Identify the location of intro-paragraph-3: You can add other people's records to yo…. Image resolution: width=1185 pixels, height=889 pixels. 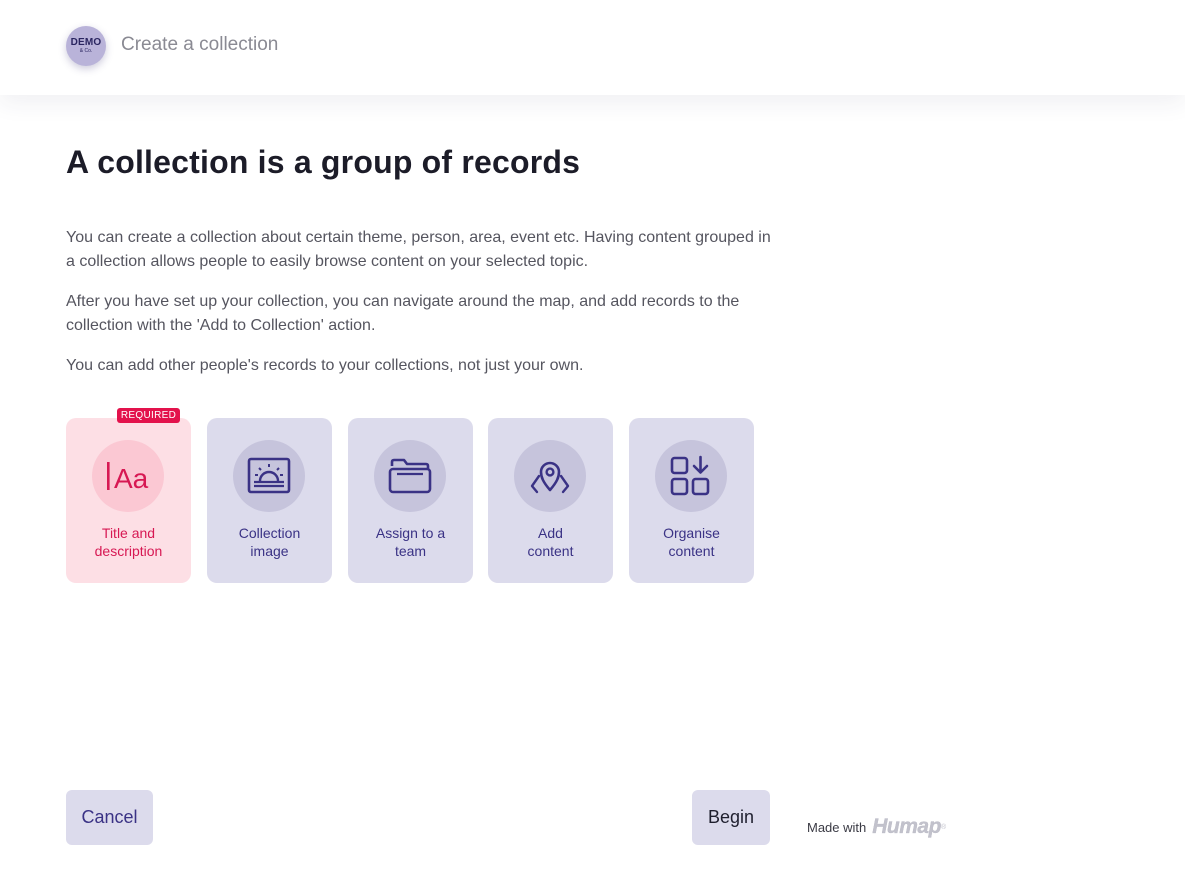
(325, 365).